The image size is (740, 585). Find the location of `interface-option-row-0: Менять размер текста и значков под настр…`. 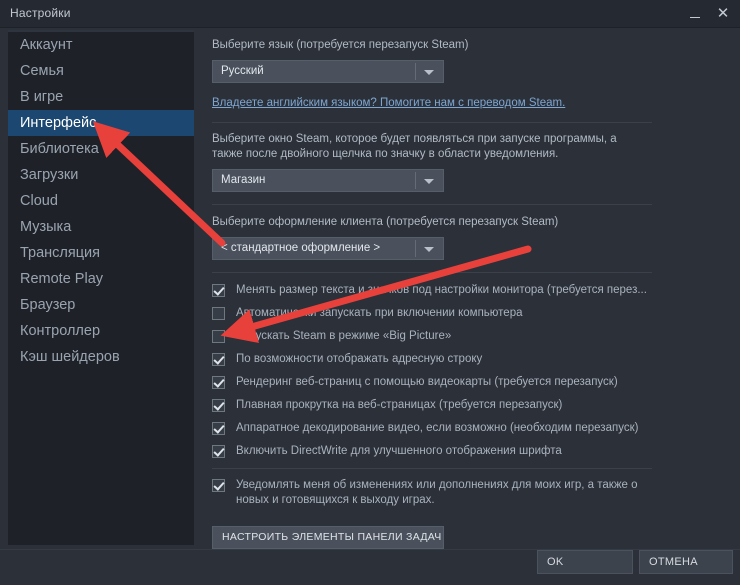

interface-option-row-0: Менять размер текста и значков под настр… is located at coordinates (472, 292).